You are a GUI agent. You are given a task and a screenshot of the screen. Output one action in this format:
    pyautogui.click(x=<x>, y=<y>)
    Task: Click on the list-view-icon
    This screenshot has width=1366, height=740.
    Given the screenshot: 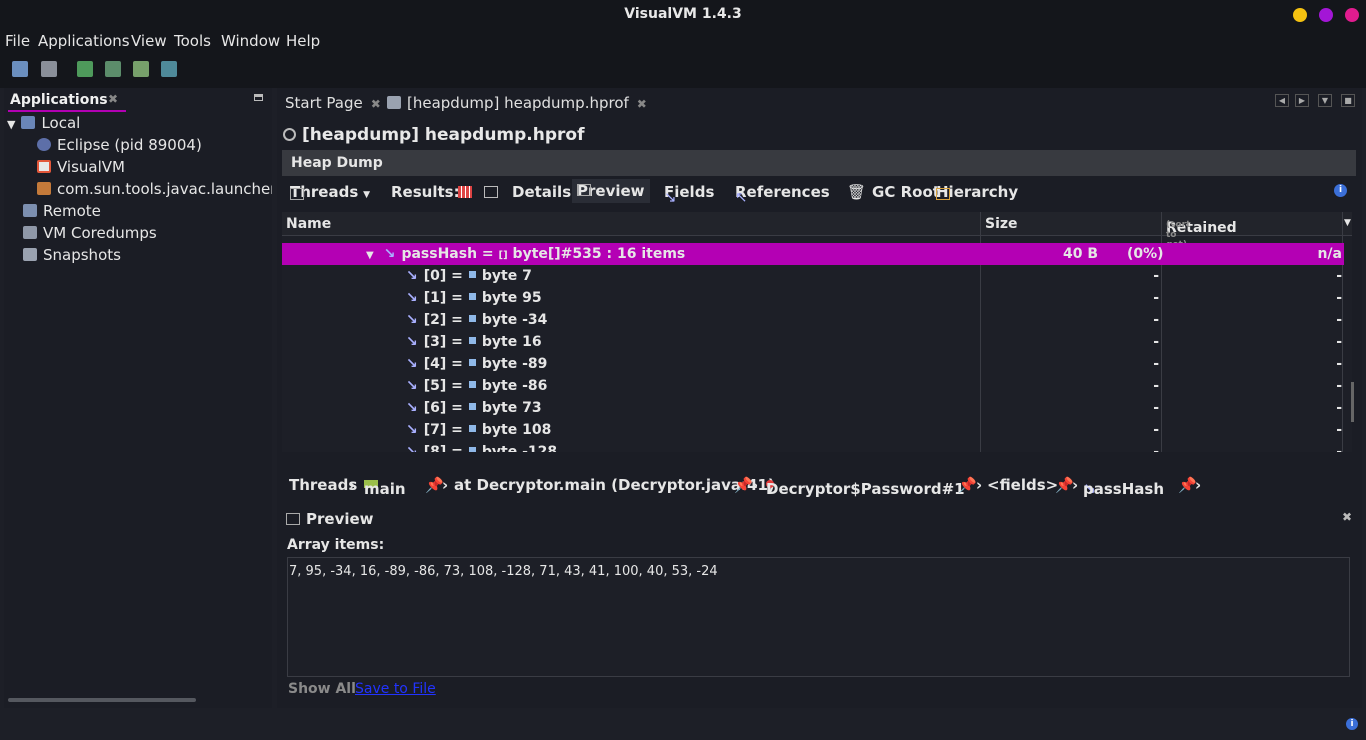 What is the action you would take?
    pyautogui.click(x=491, y=192)
    